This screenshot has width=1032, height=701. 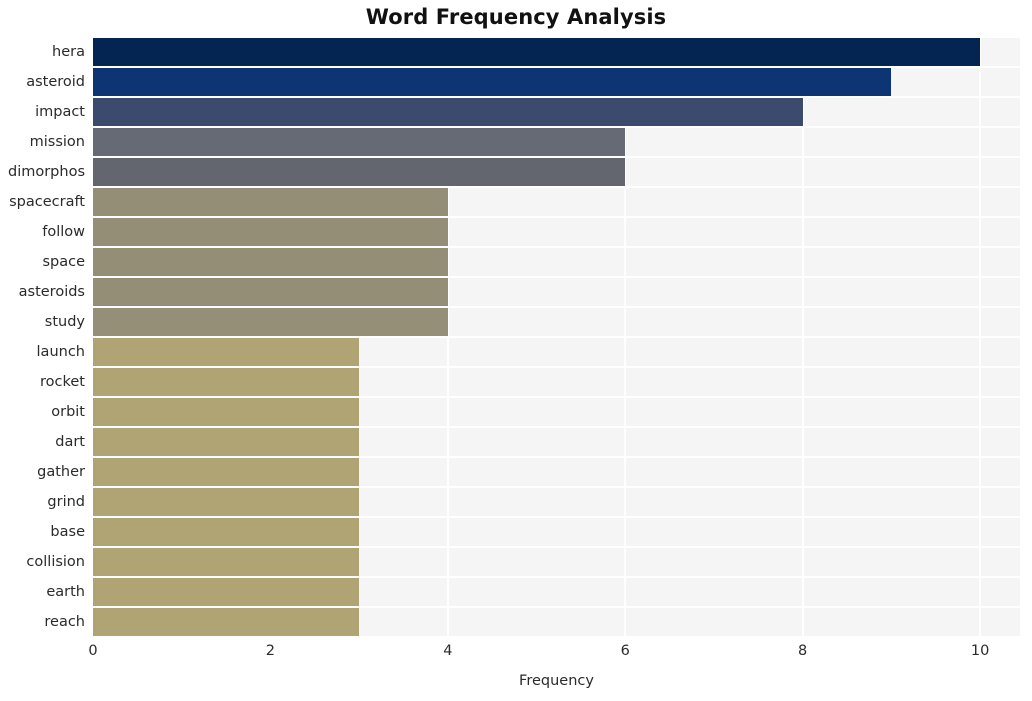 What do you see at coordinates (63, 232) in the screenshot?
I see `y-tick-label: follow` at bounding box center [63, 232].